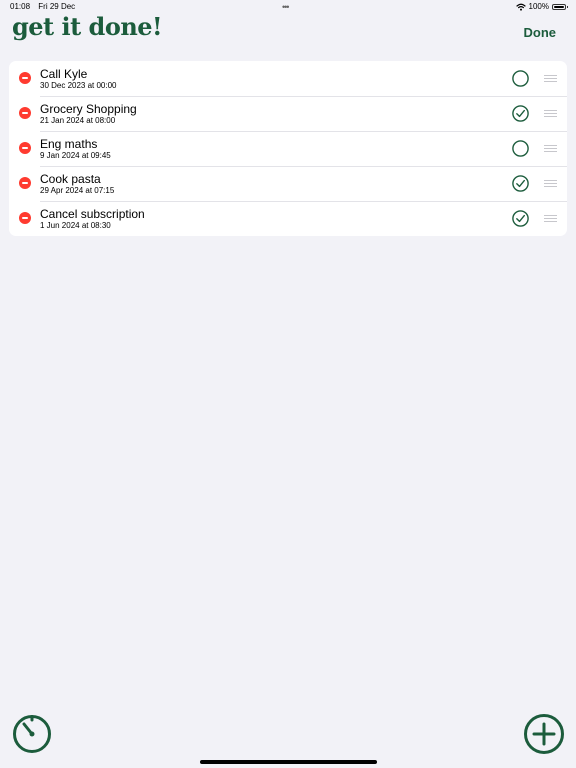  I want to click on task-date: 21 Jan 2024 at 08:00, so click(78, 120).